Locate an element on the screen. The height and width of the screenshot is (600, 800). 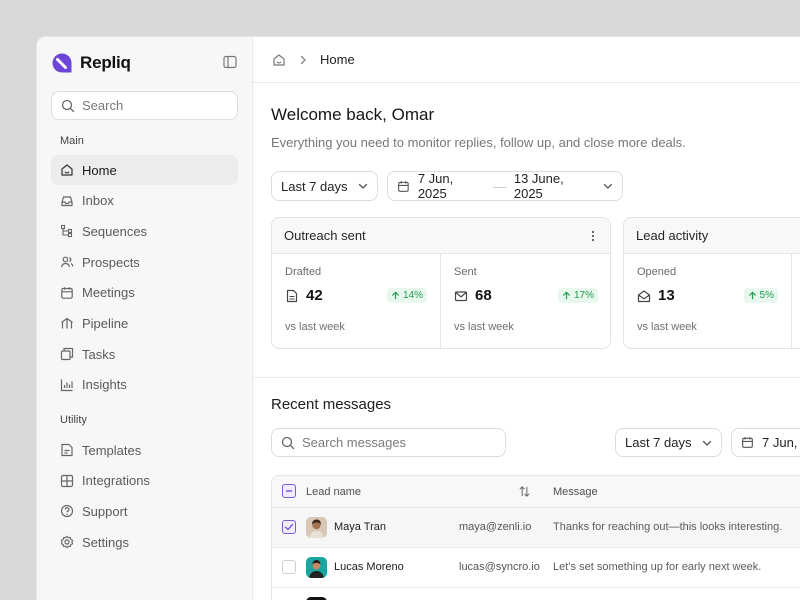
sidebar-item-pipeline: Pipeline is located at coordinates (144, 323).